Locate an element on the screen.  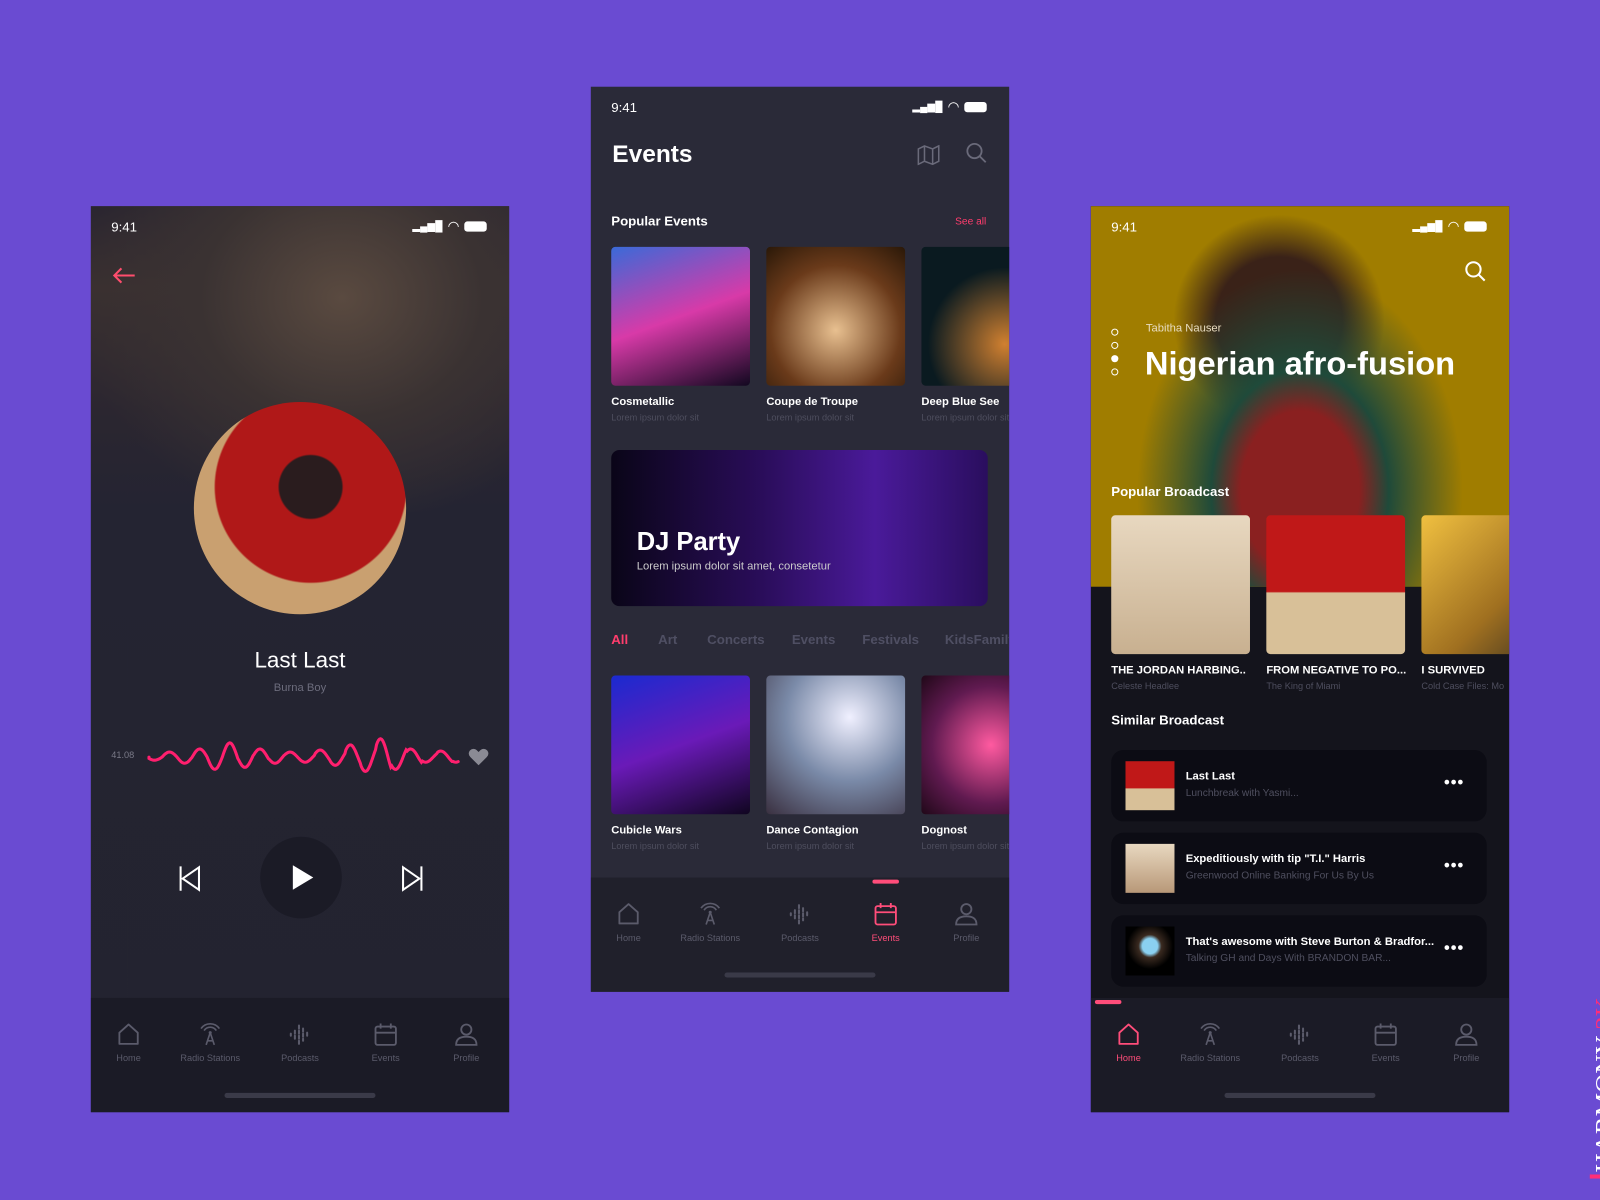
category-tab: Festivals is located at coordinates (890, 639).